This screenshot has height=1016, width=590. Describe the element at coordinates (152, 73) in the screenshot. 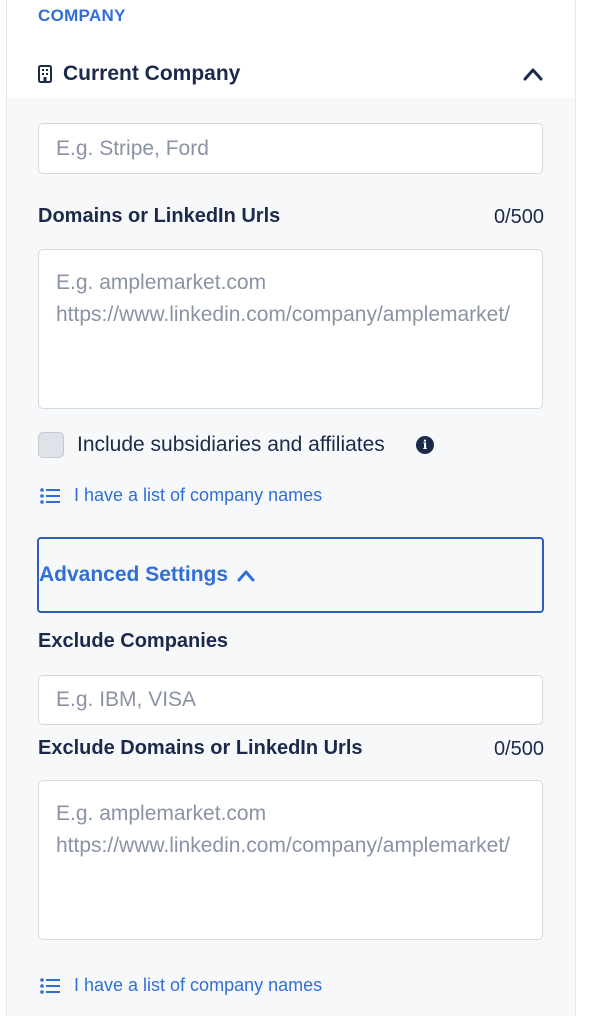

I see `current-company-title: Current Company` at that location.